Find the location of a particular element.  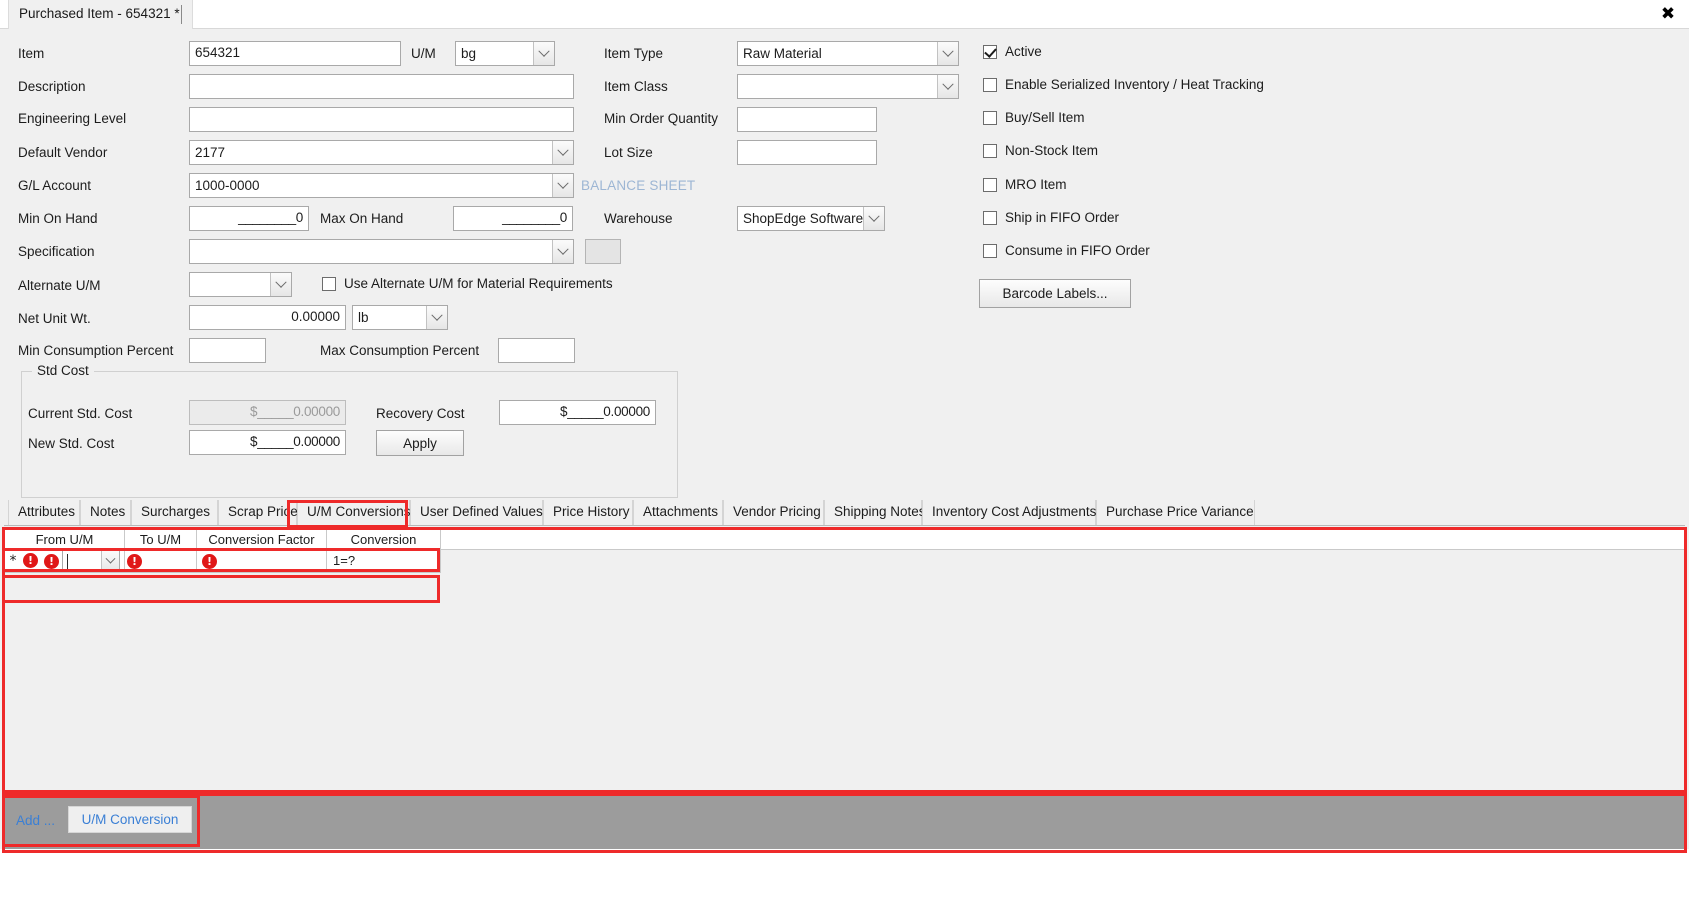

from-um-cell-combobox is located at coordinates (91, 561).